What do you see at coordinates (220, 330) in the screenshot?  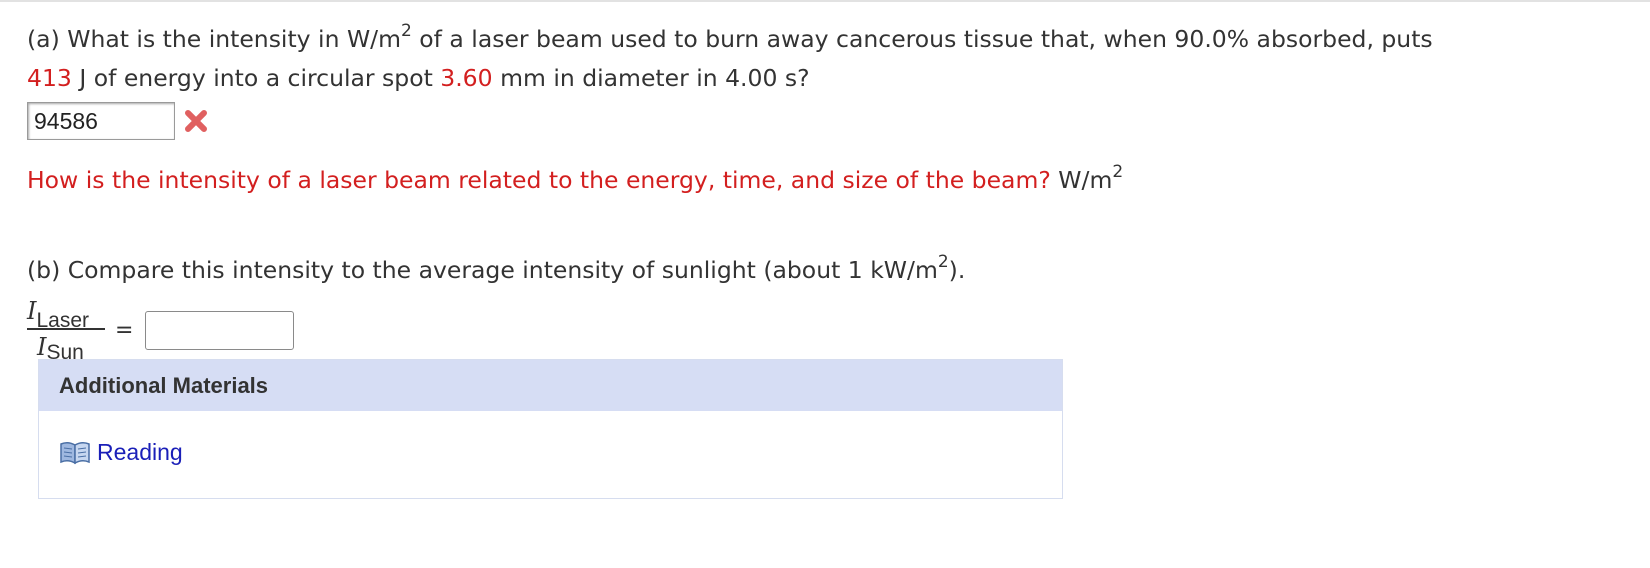 I see `part-b-answer-input` at bounding box center [220, 330].